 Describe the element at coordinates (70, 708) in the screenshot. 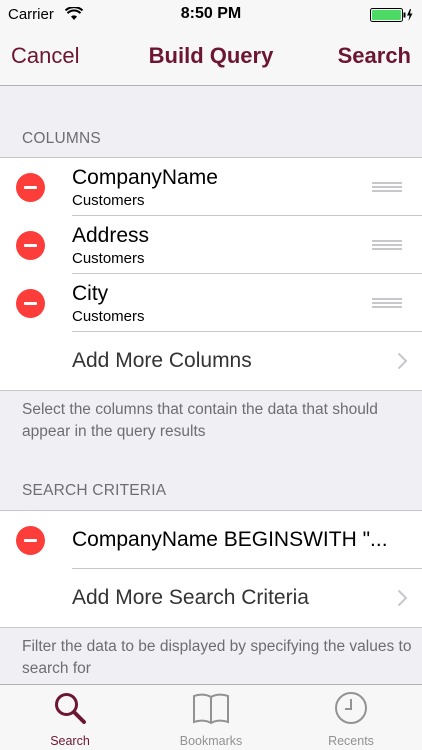

I see `search-icon` at that location.